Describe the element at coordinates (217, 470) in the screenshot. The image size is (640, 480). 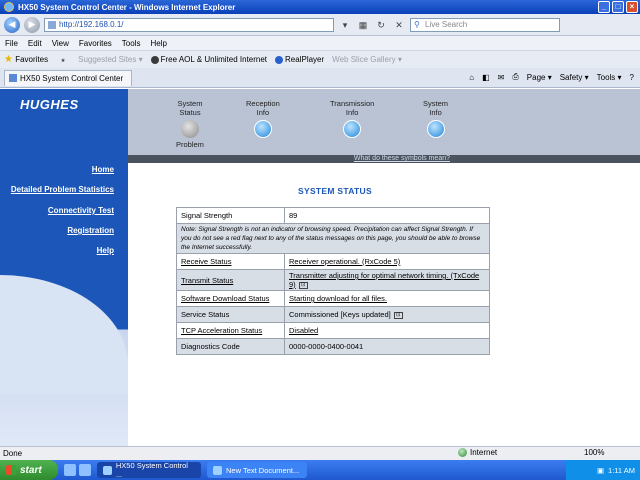
I see `notepad-icon` at that location.